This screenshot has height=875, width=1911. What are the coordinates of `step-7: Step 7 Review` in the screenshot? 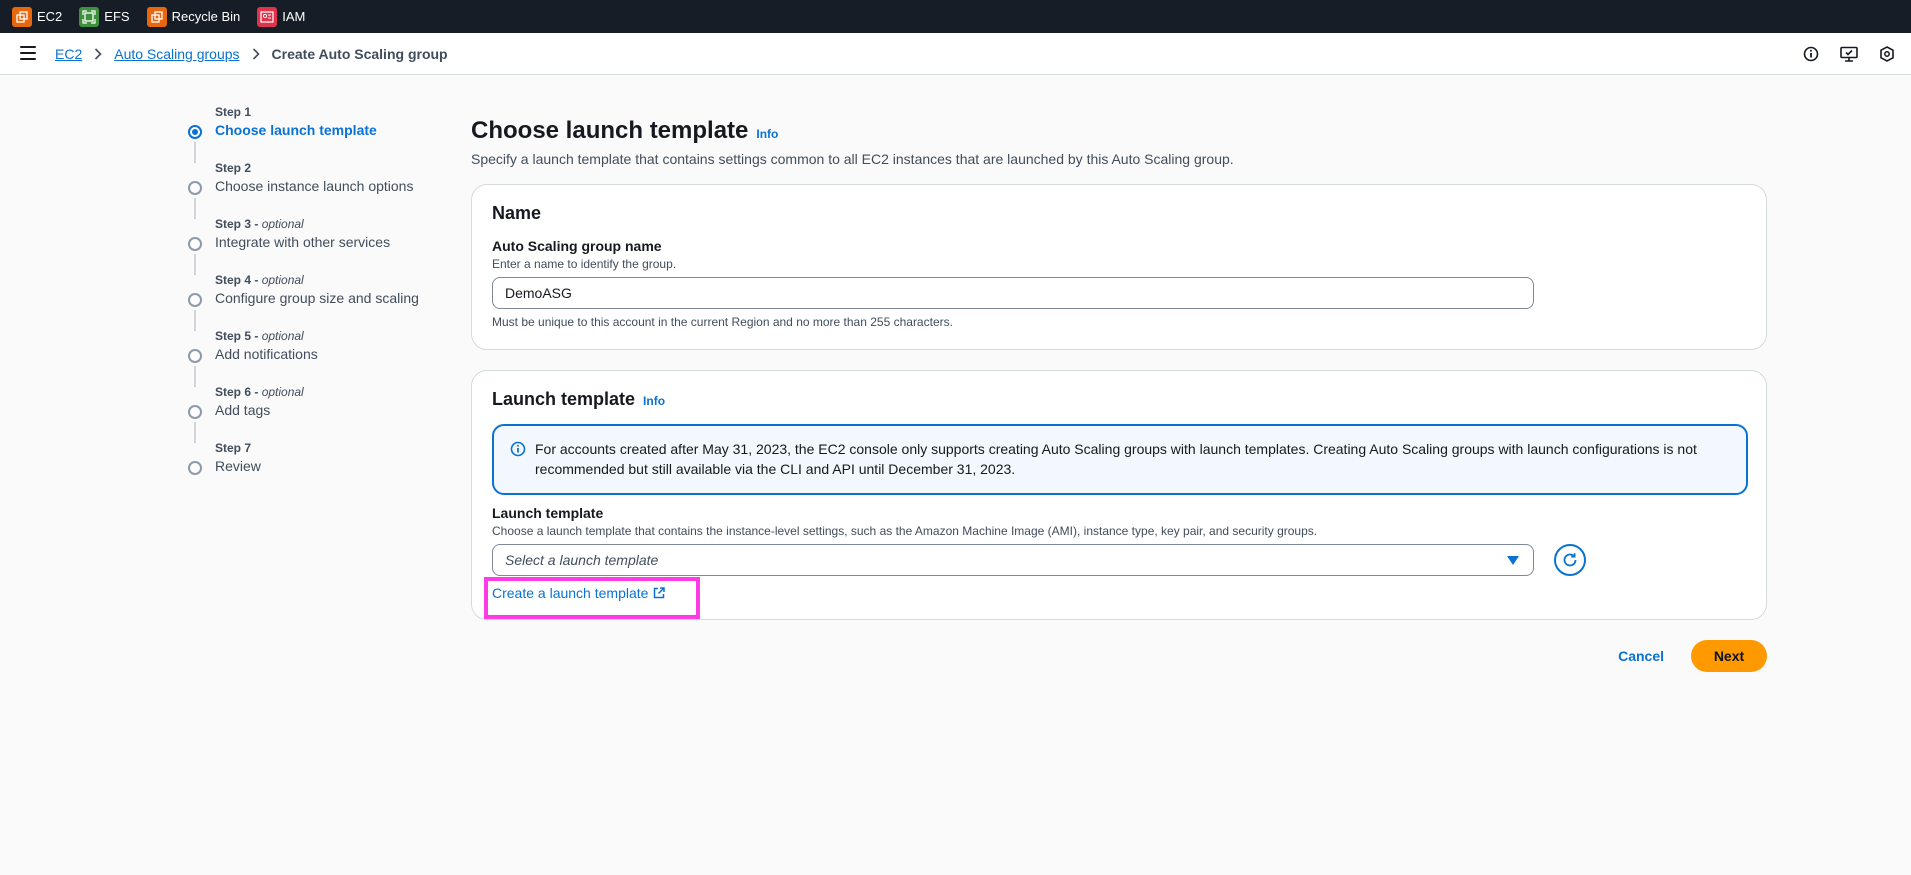 It's located at (308, 469).